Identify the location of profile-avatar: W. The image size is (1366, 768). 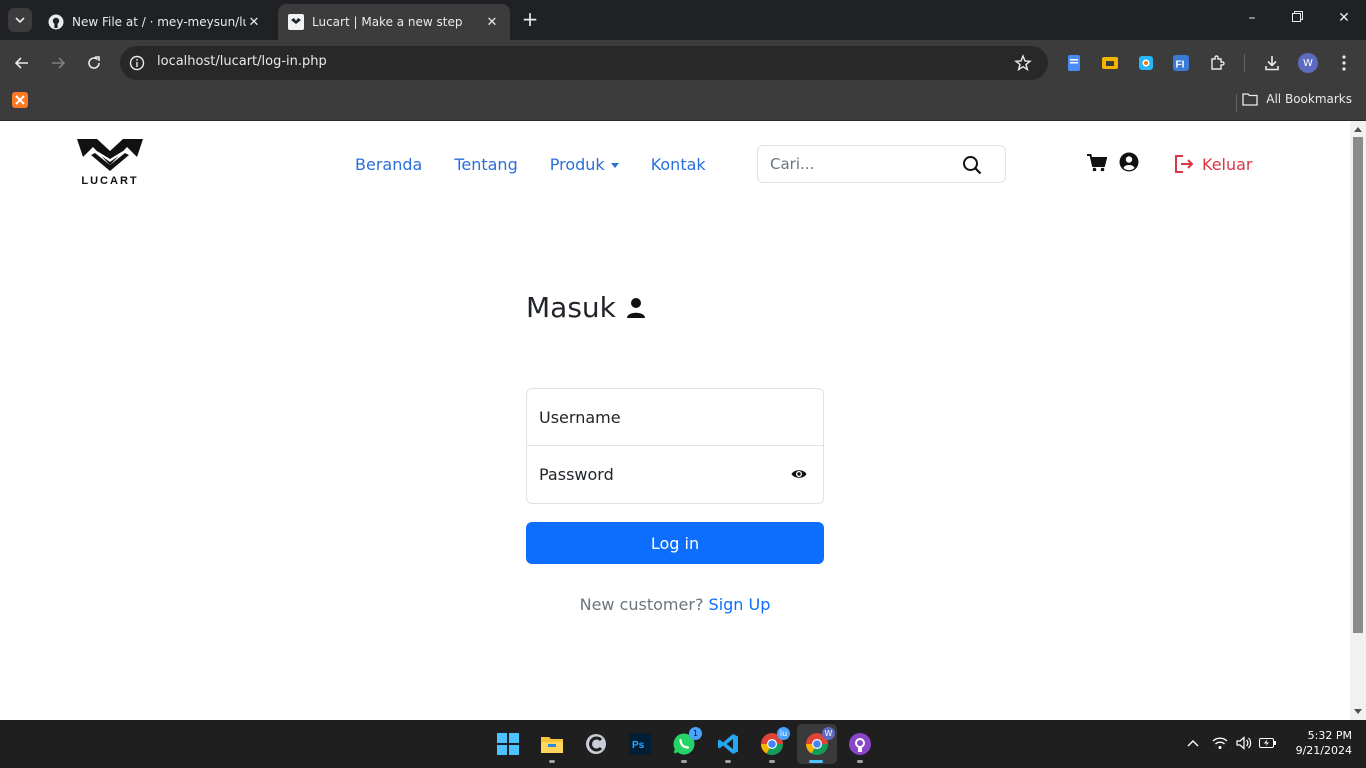
(1308, 63).